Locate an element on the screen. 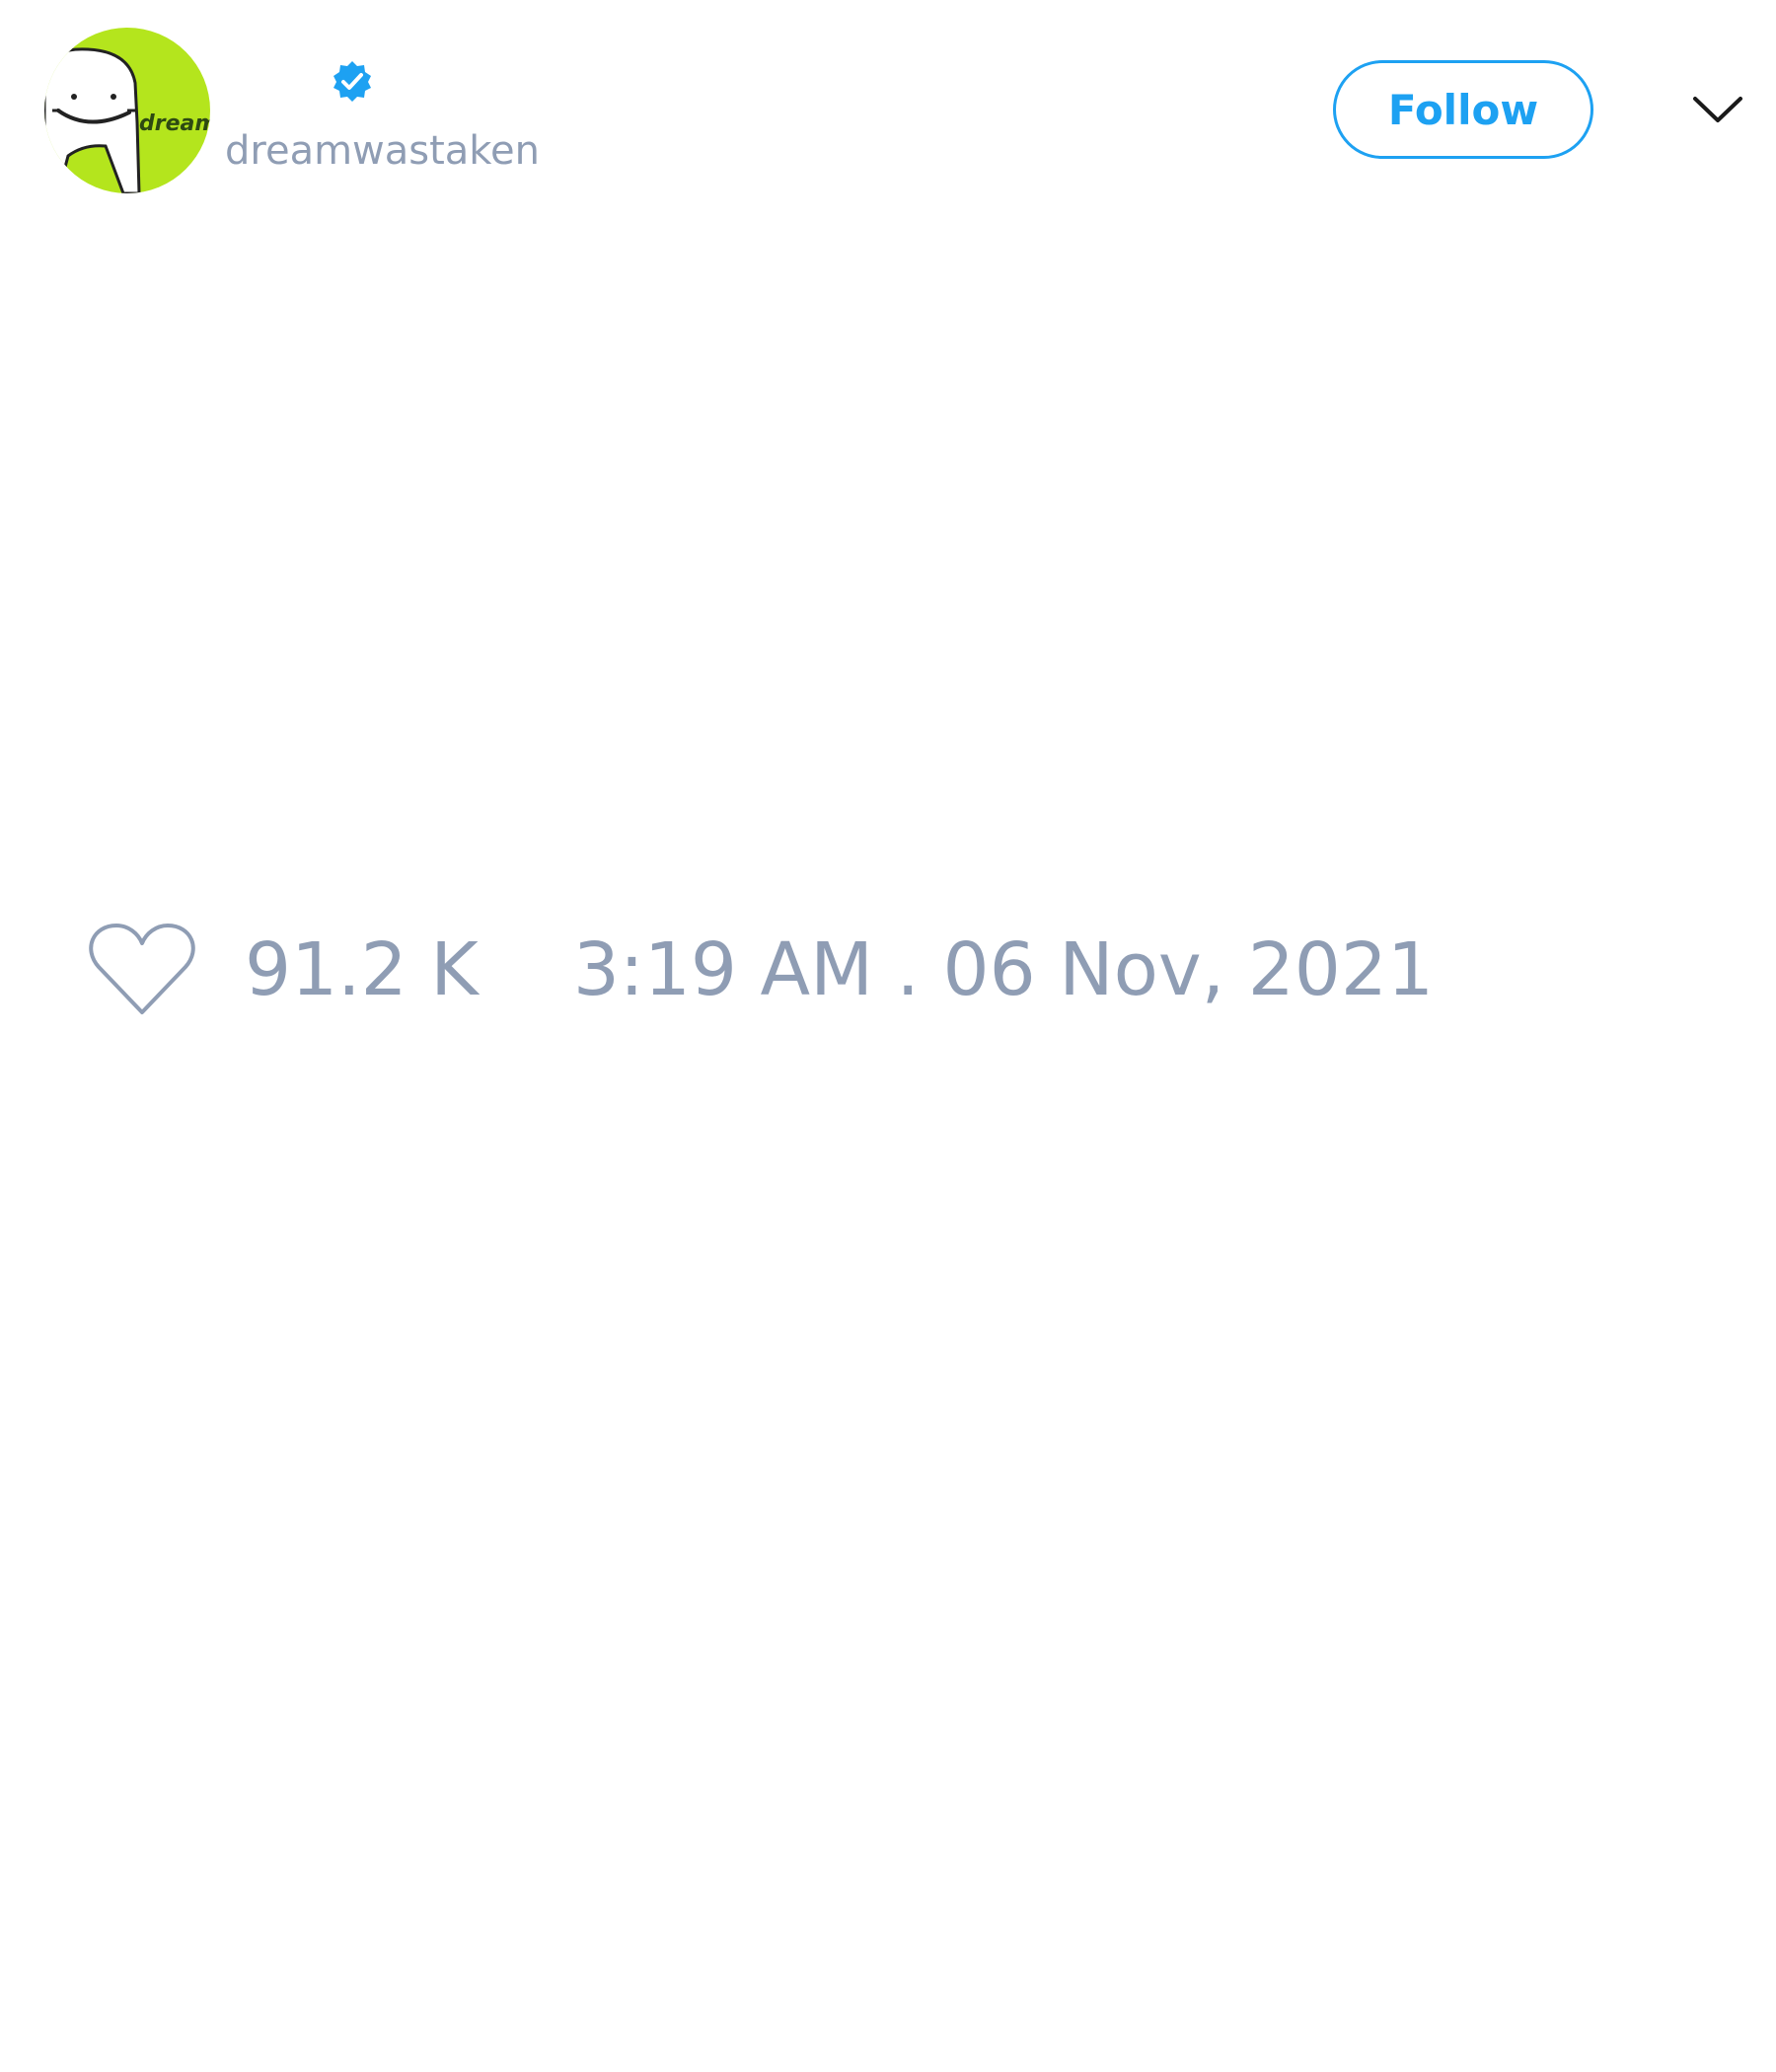  svg-text: dream is located at coordinates (175, 124).